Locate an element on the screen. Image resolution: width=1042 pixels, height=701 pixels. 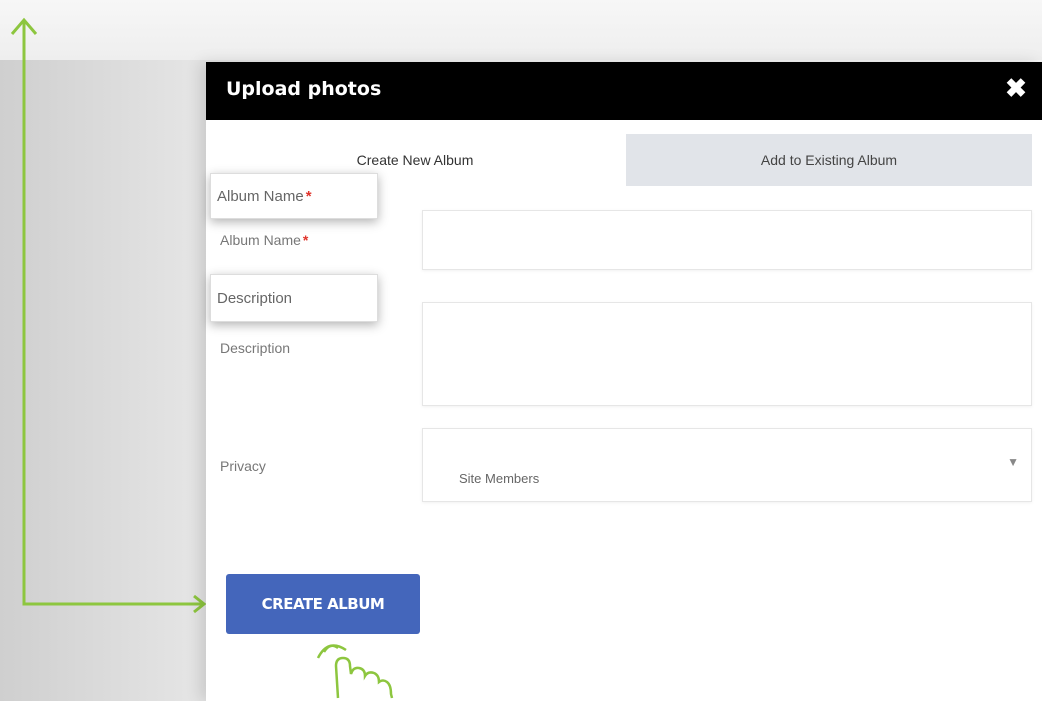
album-name-callout: Album Name * is located at coordinates (294, 196).